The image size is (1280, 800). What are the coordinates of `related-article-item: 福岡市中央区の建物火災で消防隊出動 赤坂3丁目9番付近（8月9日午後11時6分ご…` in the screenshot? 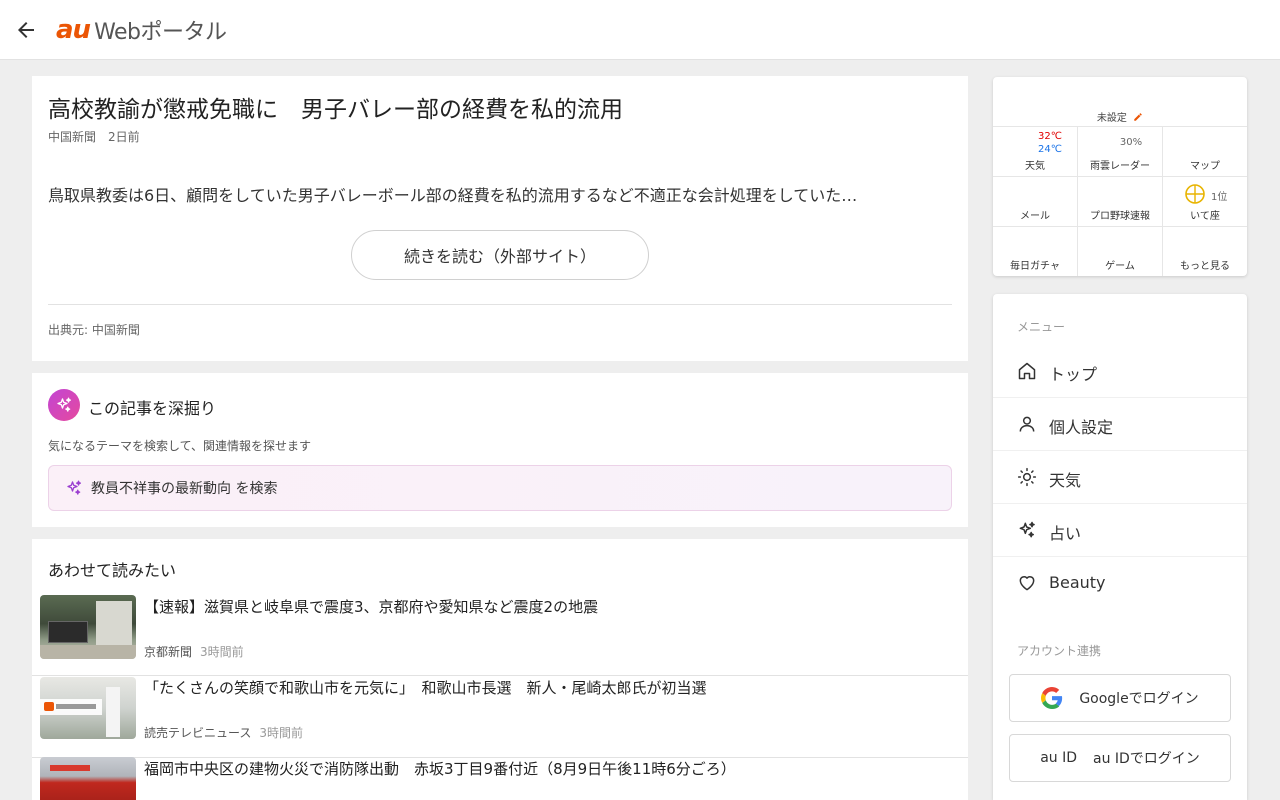 It's located at (500, 778).